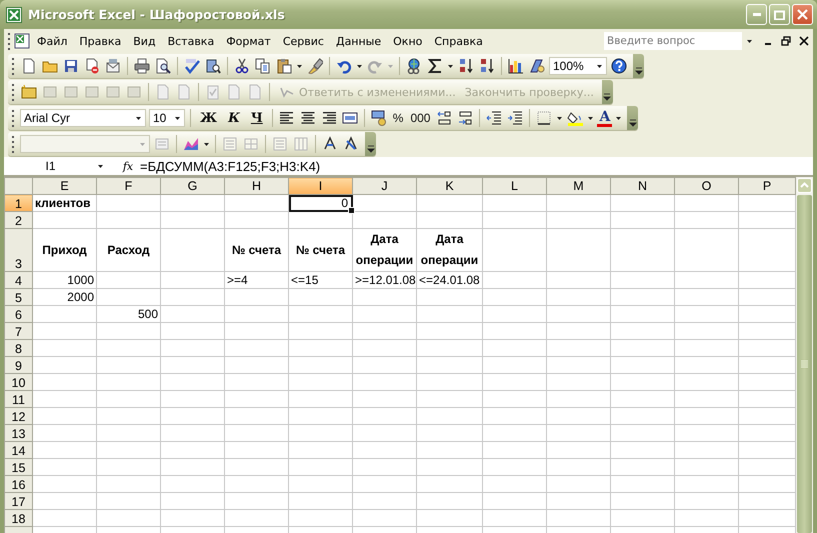 The width and height of the screenshot is (817, 533). I want to click on column-header: N, so click(642, 186).